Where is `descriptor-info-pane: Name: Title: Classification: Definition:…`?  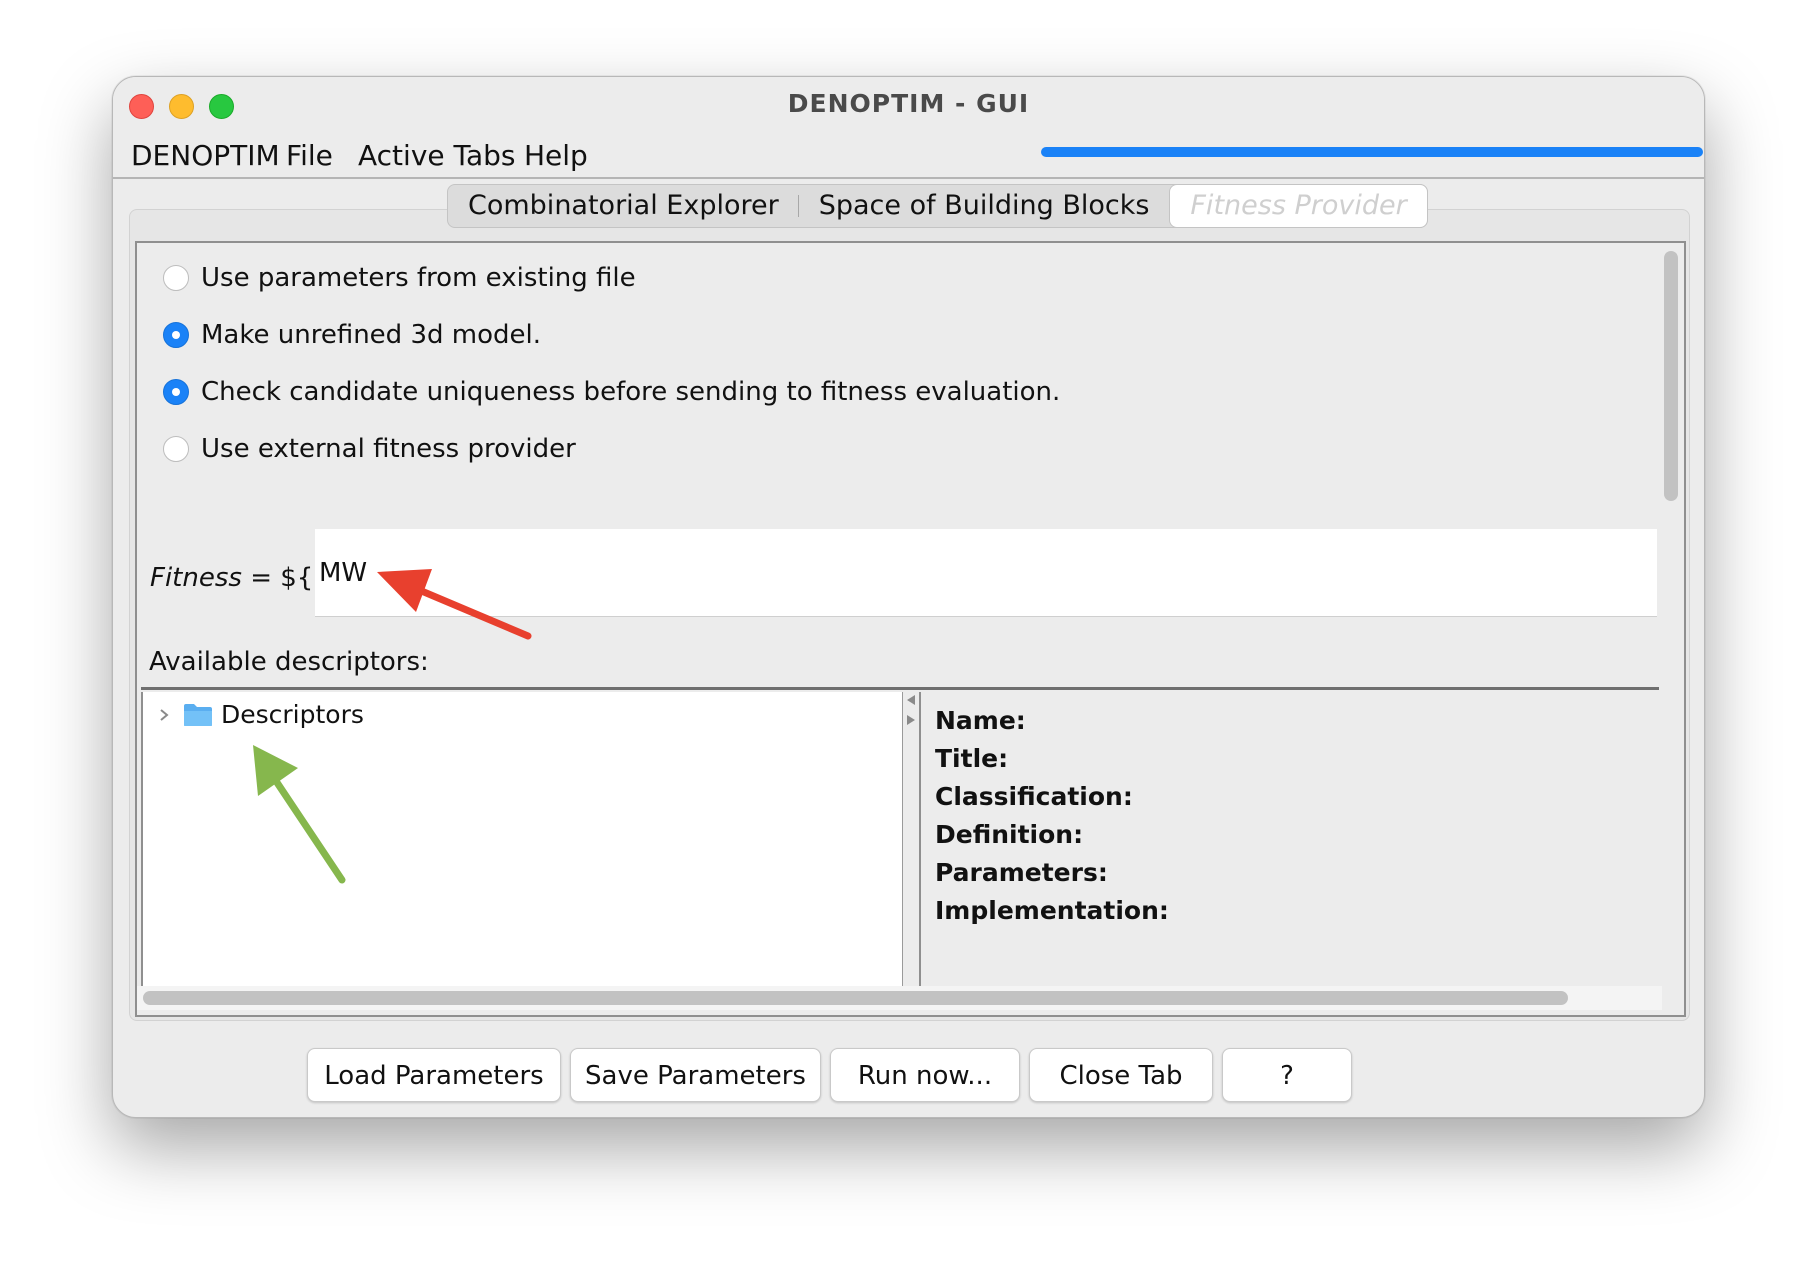 descriptor-info-pane: Name: Title: Classification: Definition:… is located at coordinates (1291, 839).